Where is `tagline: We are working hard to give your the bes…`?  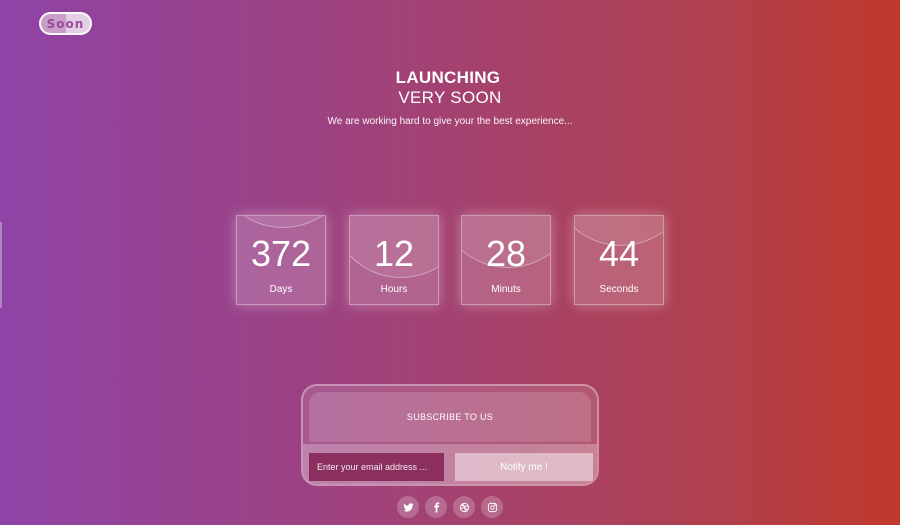 tagline: We are working hard to give your the bes… is located at coordinates (450, 121).